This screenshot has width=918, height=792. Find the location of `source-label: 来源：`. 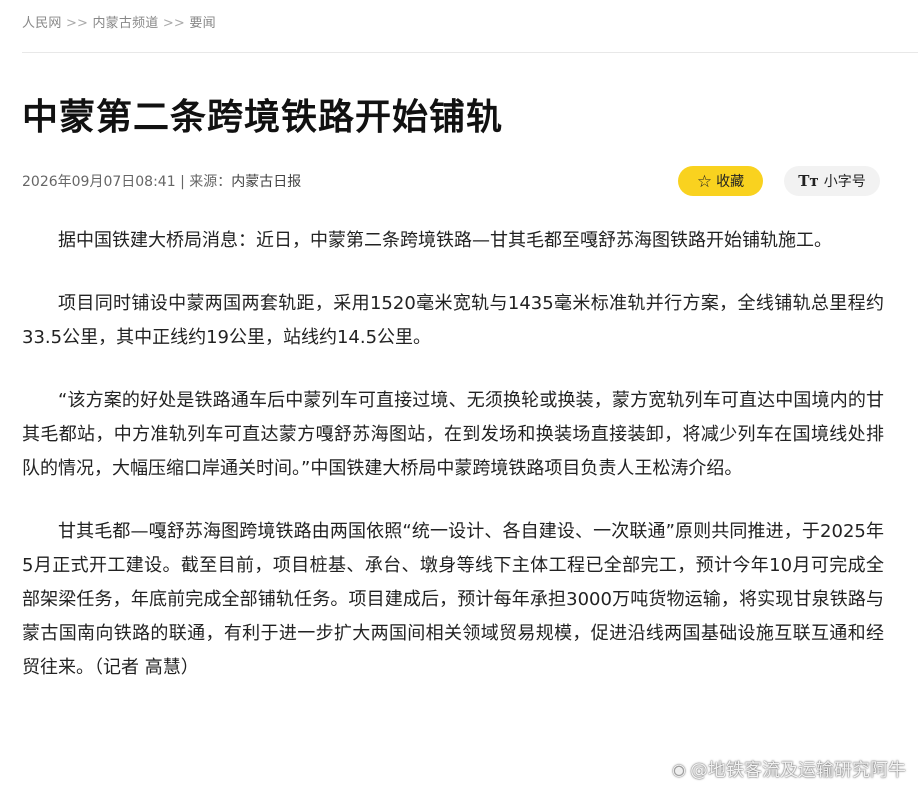

source-label: 来源： is located at coordinates (210, 182).